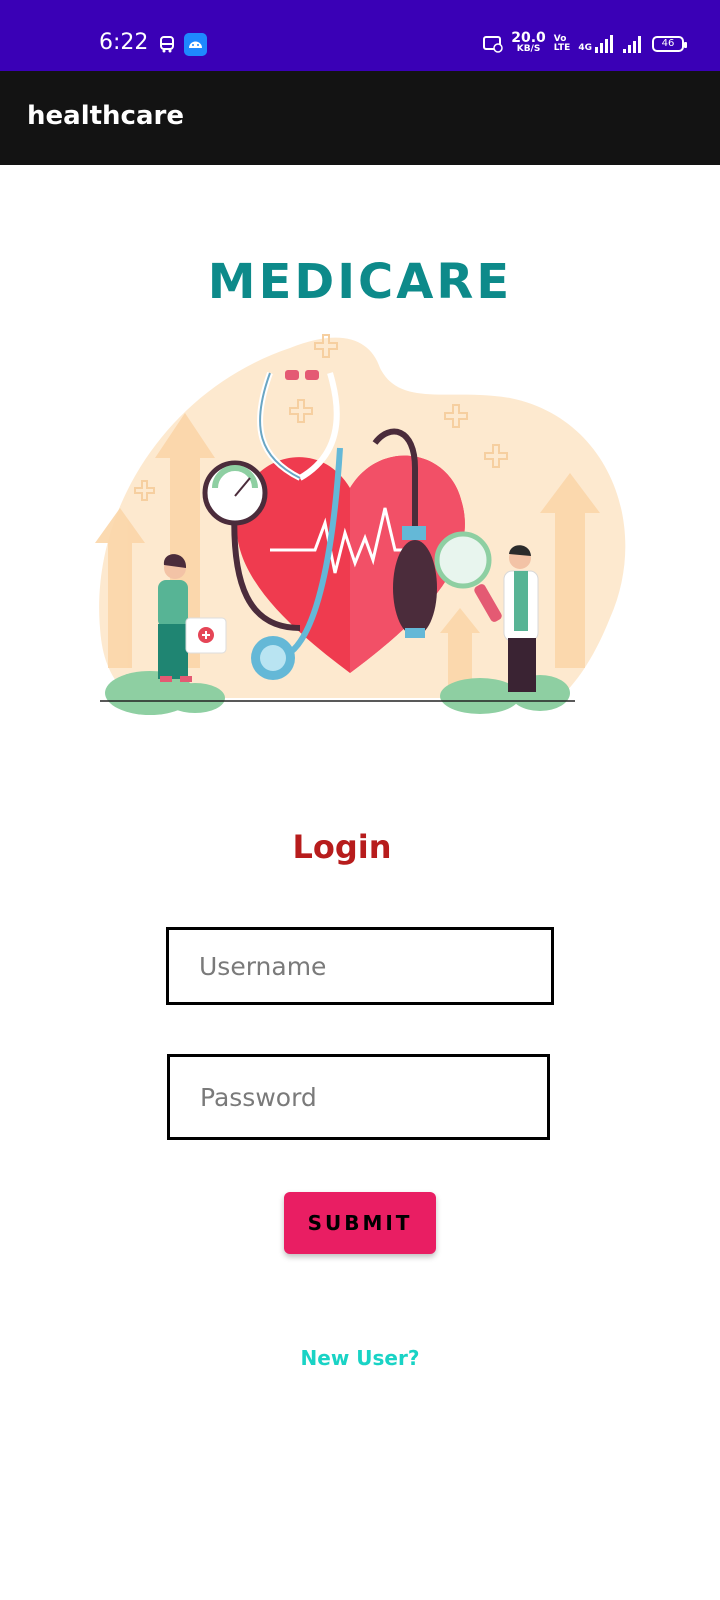 The image size is (720, 1600). I want to click on login-title: Login, so click(342, 847).